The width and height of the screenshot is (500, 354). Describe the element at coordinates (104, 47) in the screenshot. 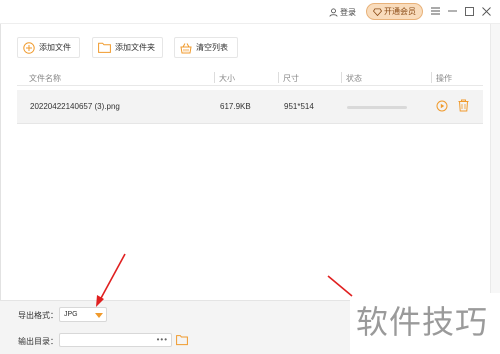

I see `folder-icon` at that location.